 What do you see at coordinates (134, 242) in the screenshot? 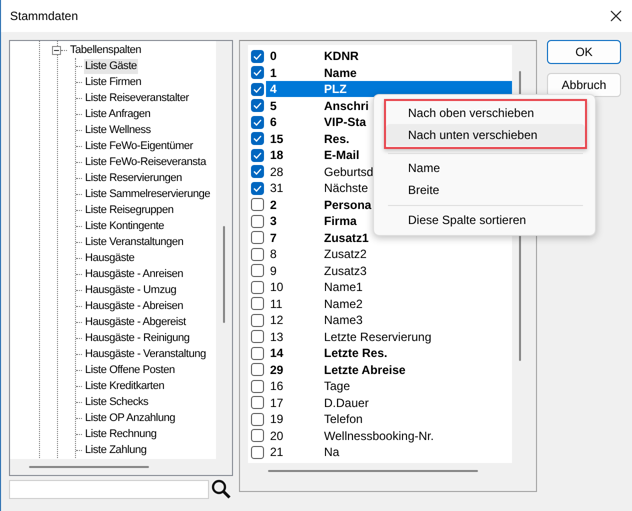
I see `tree-item: Liste Veranstaltungen` at bounding box center [134, 242].